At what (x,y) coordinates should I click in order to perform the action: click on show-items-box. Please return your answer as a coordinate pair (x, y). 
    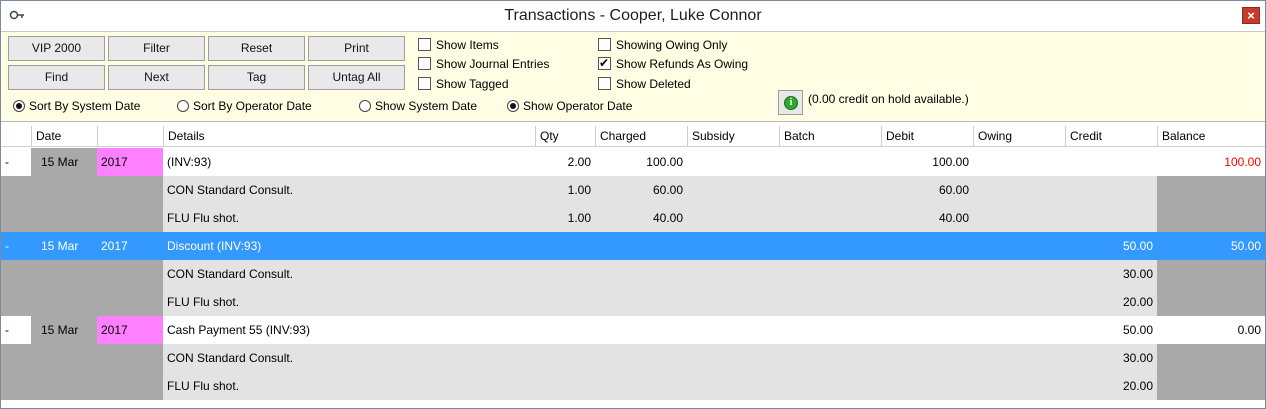
    Looking at the image, I should click on (424, 44).